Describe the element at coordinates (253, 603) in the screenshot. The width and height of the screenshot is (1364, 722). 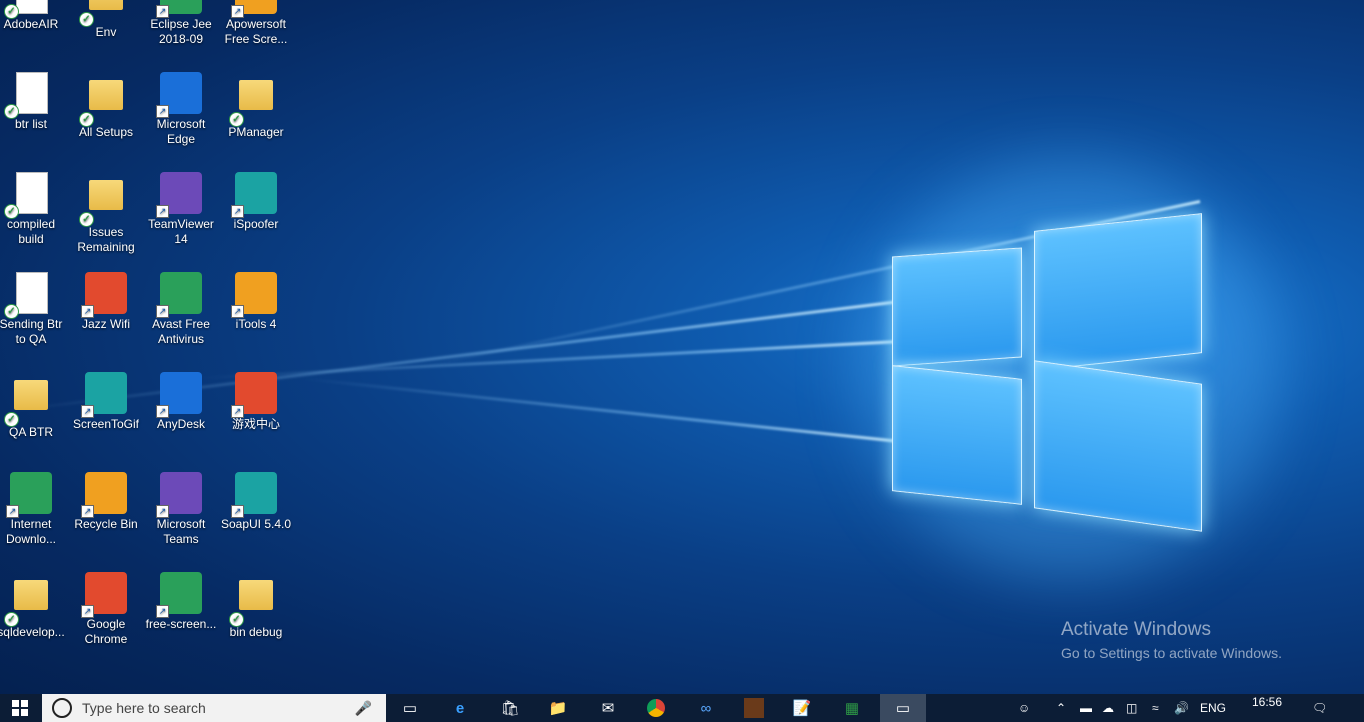
I see `icon-bin-debug-image: ✓` at that location.